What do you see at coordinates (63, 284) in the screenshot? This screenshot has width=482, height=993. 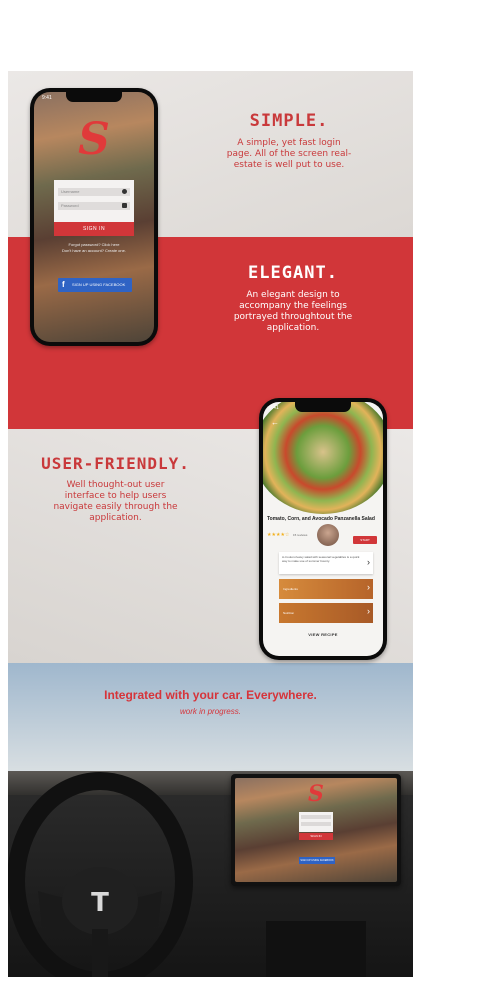 I see `facebook-icon: f` at bounding box center [63, 284].